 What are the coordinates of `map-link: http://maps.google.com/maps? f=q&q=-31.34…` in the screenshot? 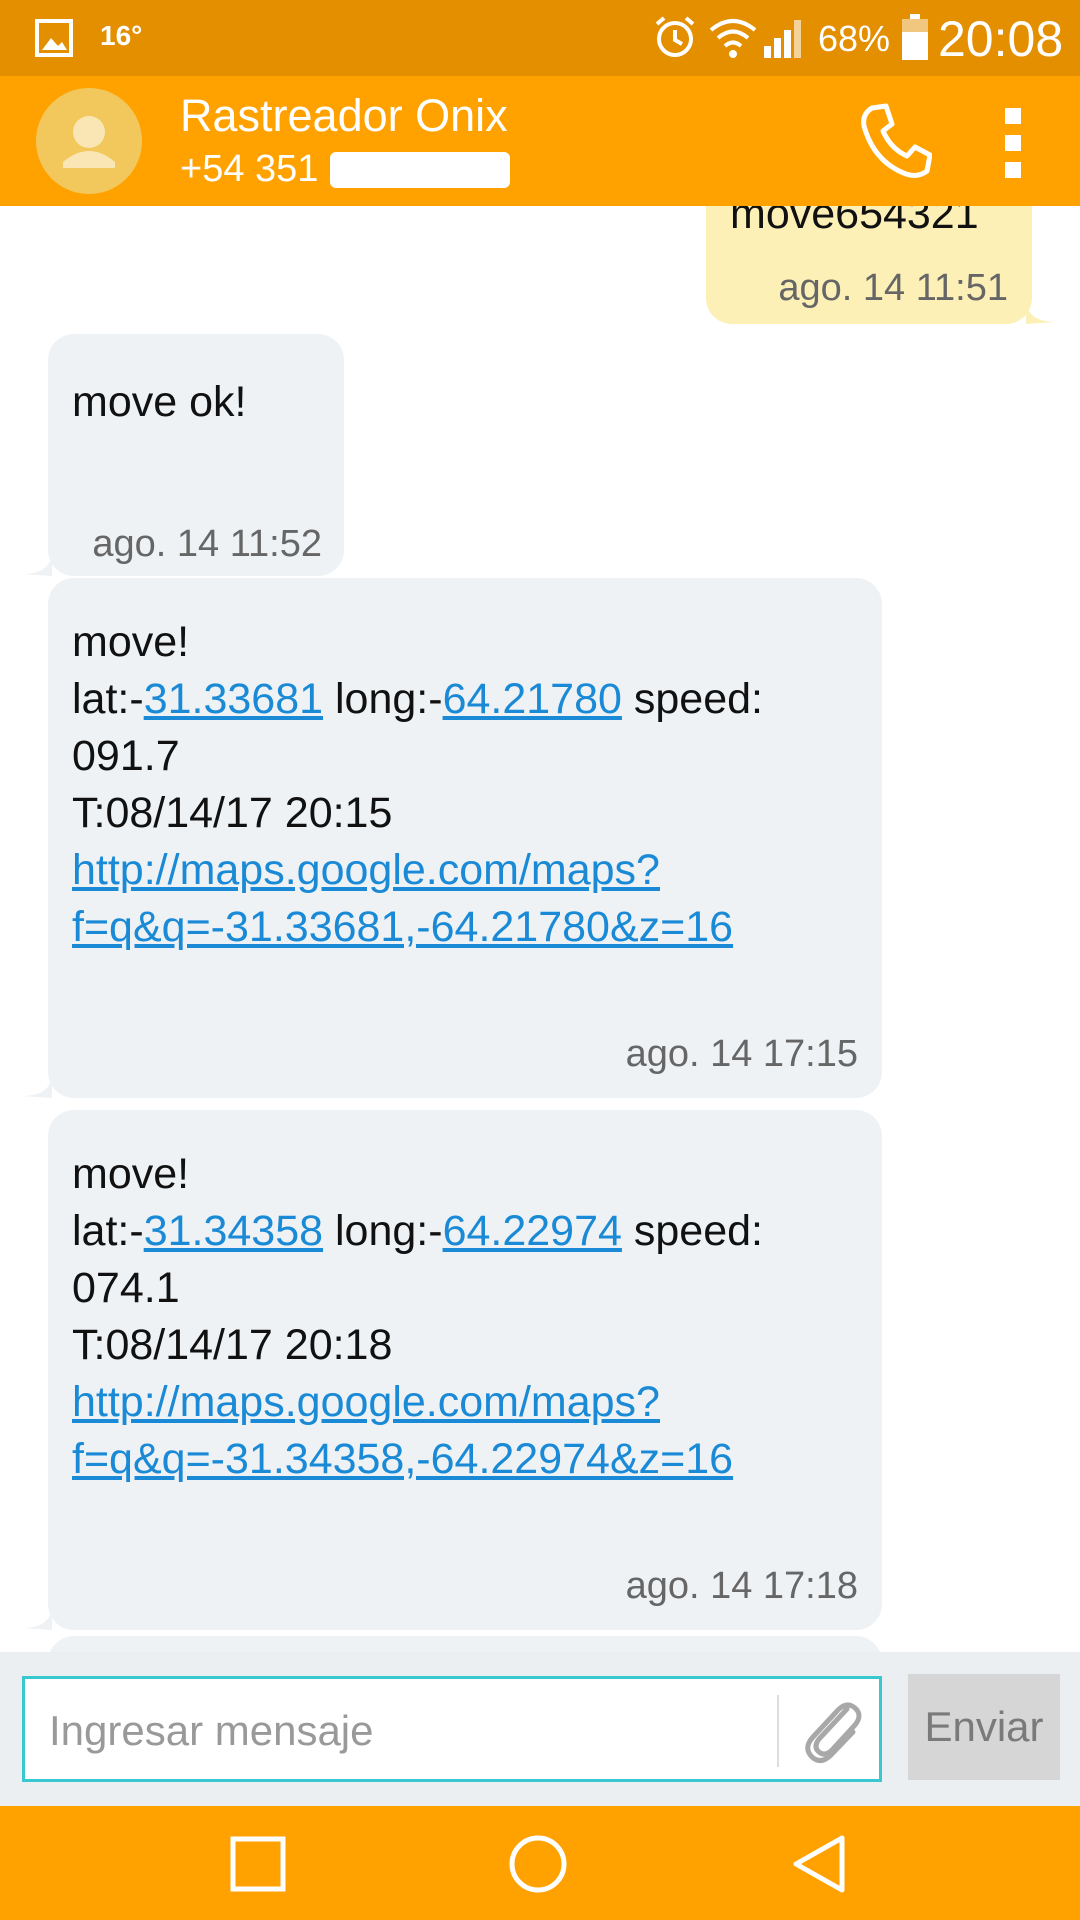 It's located at (417, 1431).